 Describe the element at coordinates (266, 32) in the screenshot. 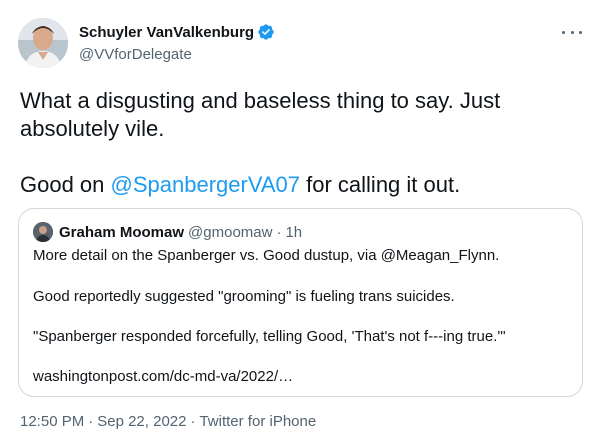

I see `verified-badge-icon` at that location.